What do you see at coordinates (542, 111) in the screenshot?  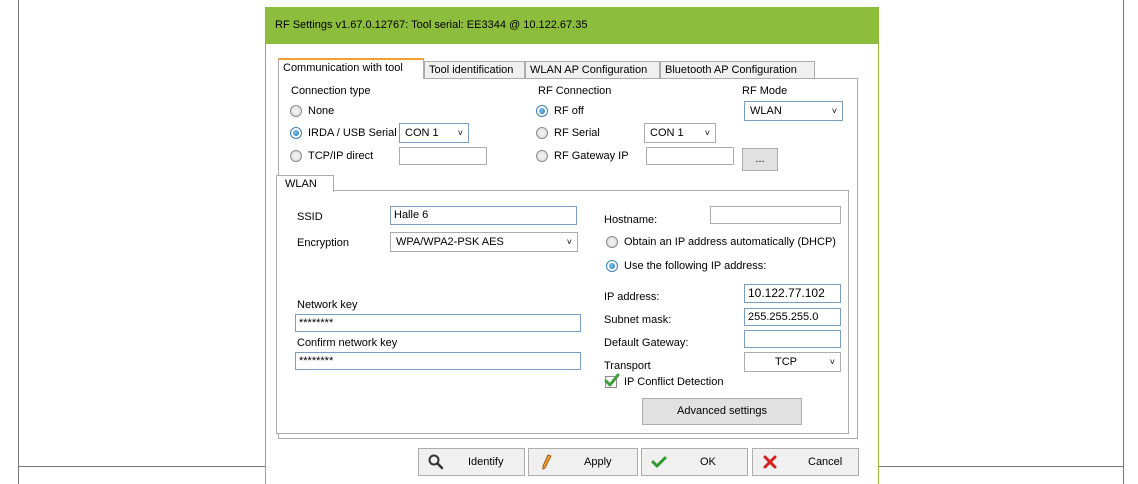 I see `radio-rf-off` at bounding box center [542, 111].